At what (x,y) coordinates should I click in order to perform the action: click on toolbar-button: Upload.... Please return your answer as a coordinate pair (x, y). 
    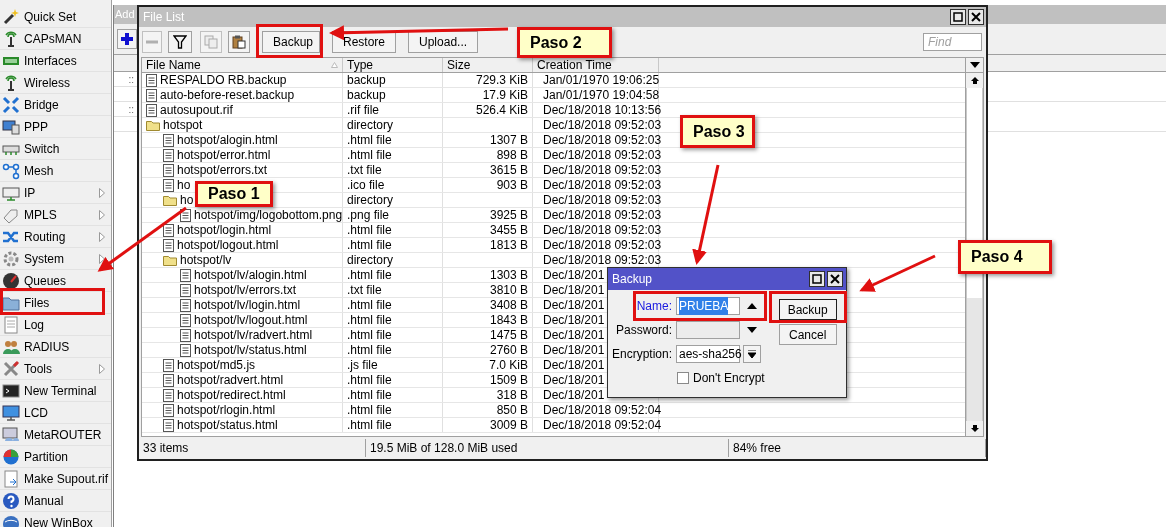
    Looking at the image, I should click on (443, 42).